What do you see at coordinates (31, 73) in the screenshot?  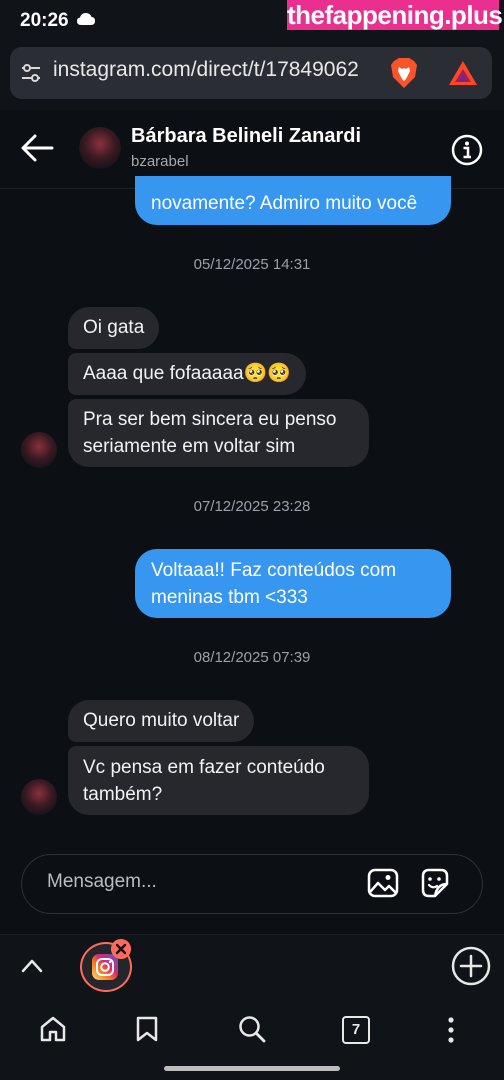 I see `site-settings-icon` at bounding box center [31, 73].